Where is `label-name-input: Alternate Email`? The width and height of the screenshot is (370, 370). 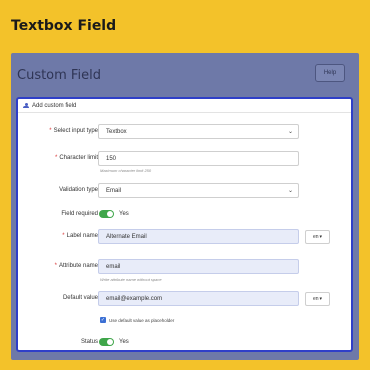
label-name-input: Alternate Email is located at coordinates (198, 236).